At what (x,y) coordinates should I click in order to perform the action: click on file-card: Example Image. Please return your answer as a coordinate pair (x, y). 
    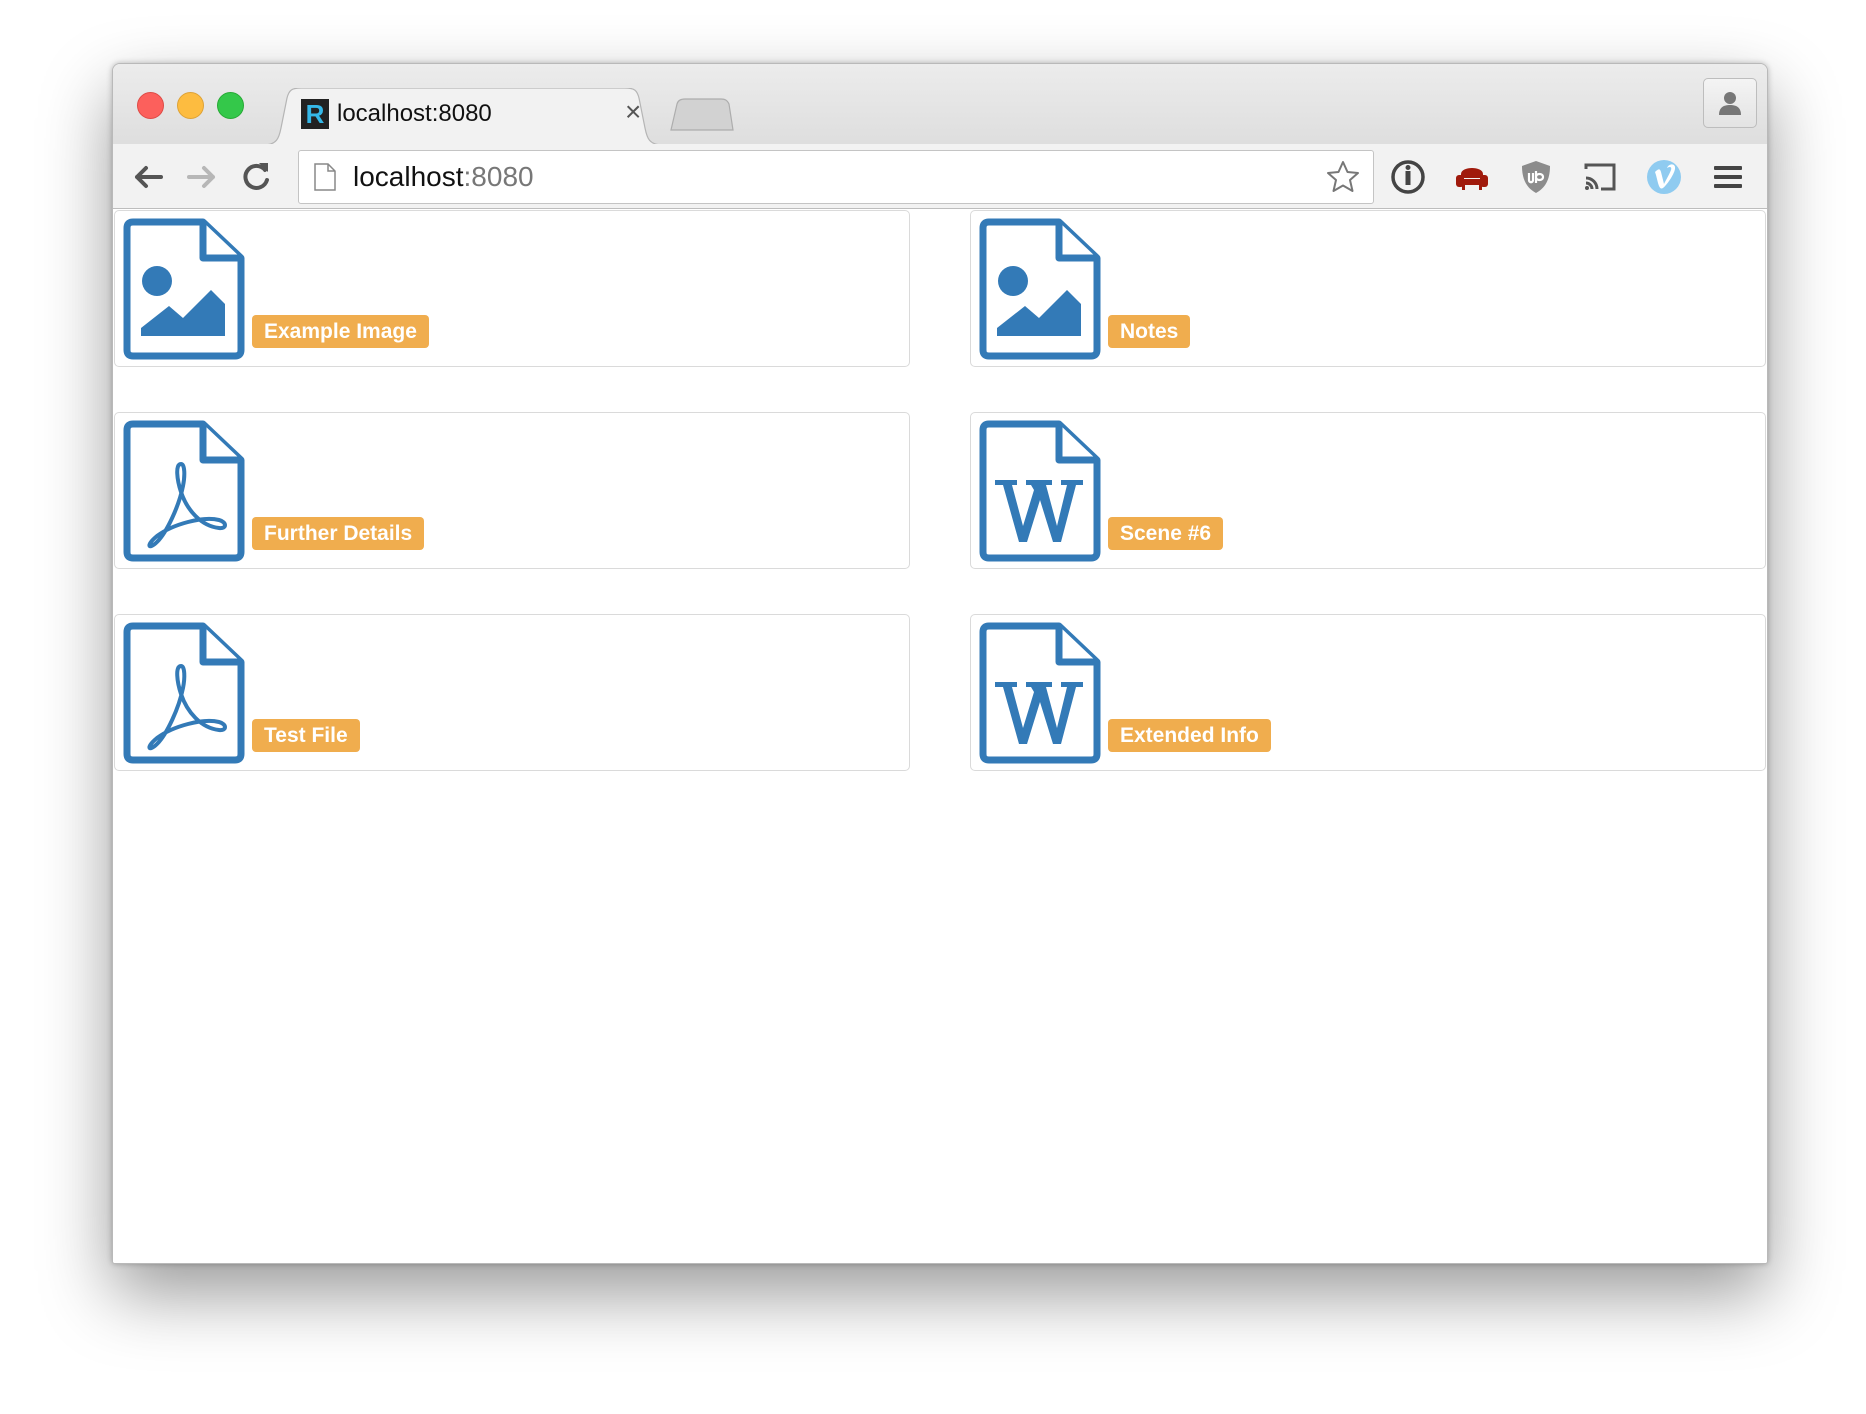
    Looking at the image, I should click on (512, 288).